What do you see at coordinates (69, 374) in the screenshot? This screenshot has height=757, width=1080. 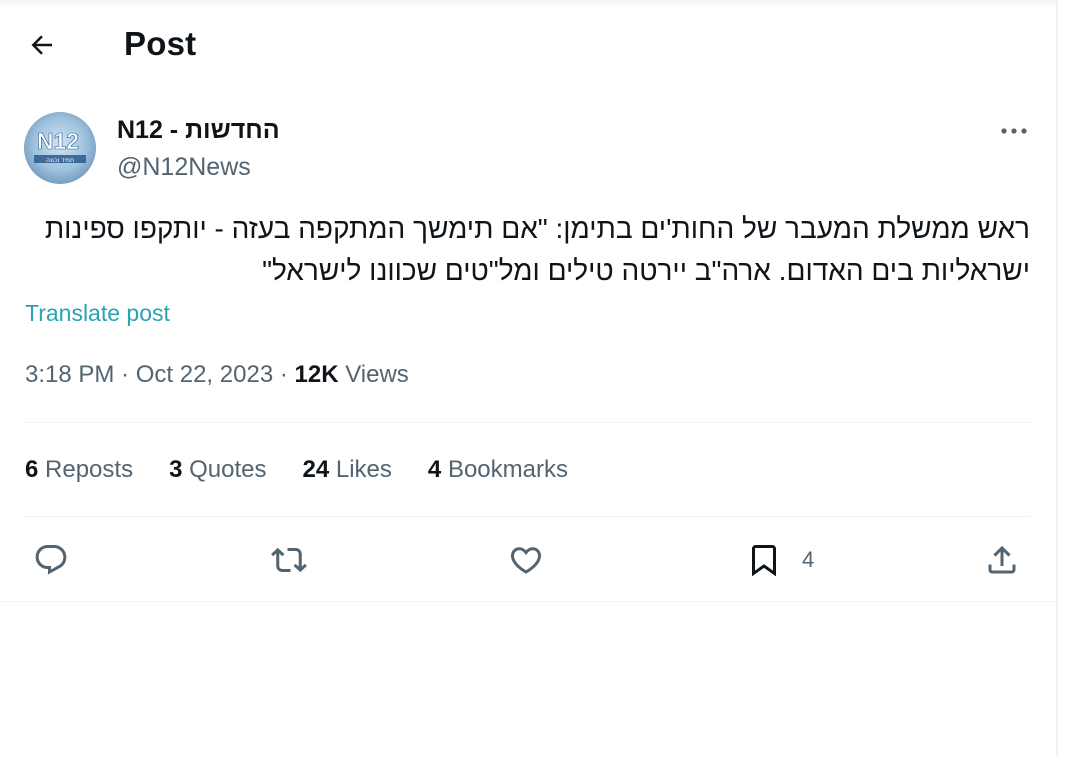 I see `post-time: 3:18 PM` at bounding box center [69, 374].